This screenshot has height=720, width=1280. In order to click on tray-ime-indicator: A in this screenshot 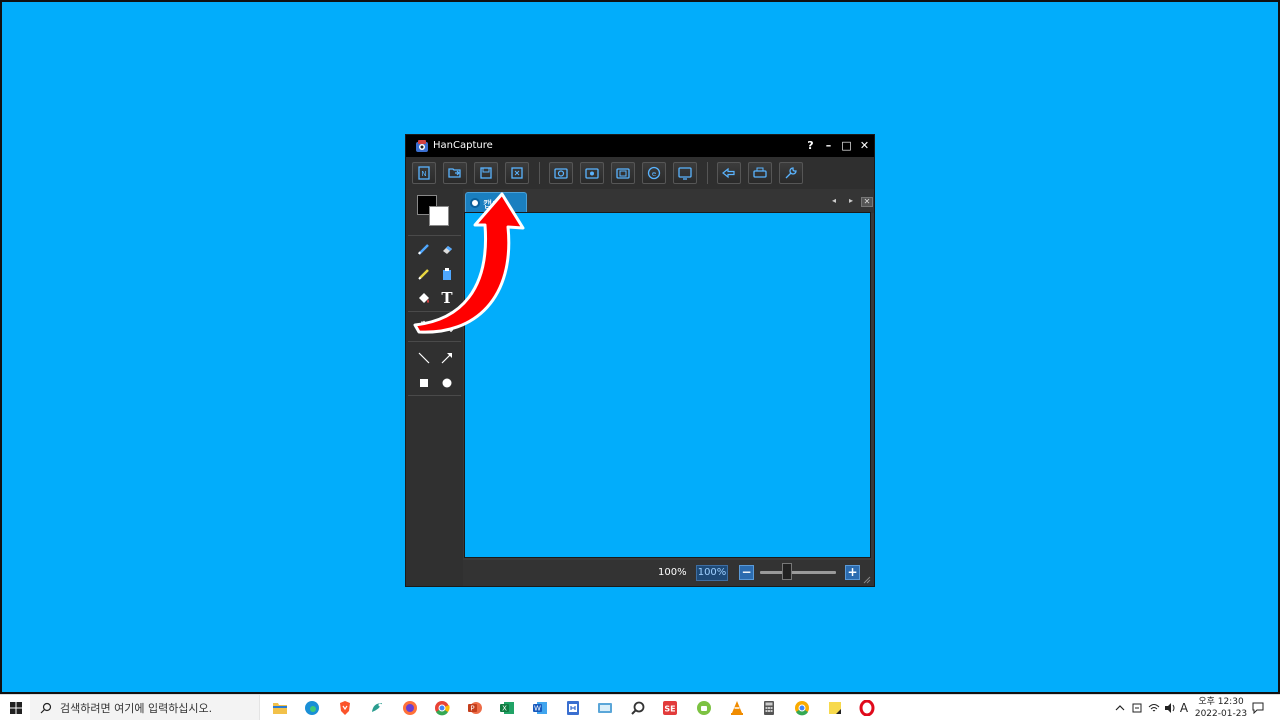, I will do `click(1184, 707)`.